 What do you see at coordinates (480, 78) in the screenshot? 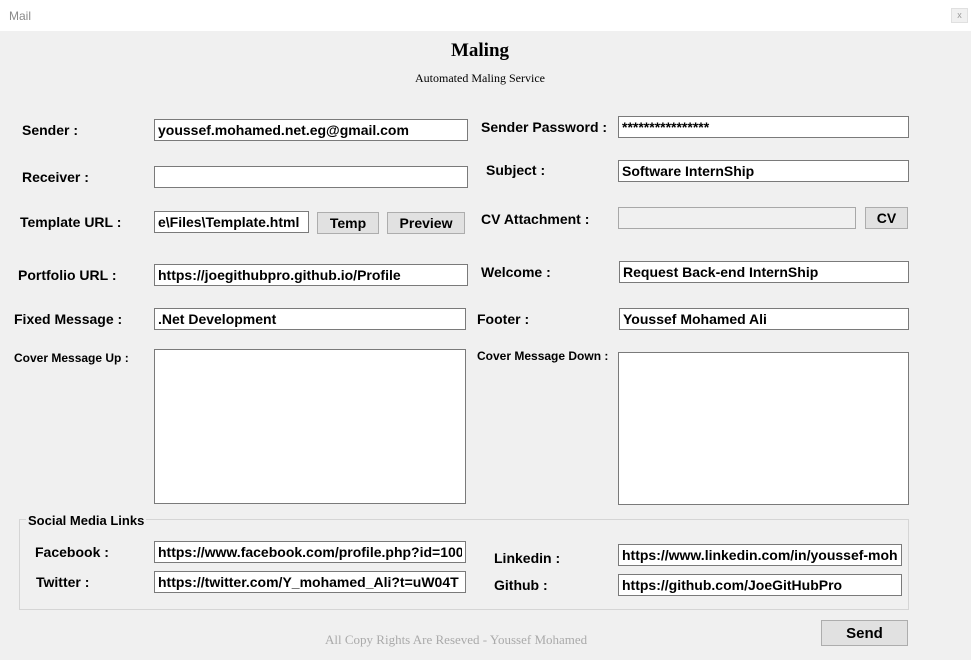
I see `page-subtitle: Automated Maling Service` at bounding box center [480, 78].